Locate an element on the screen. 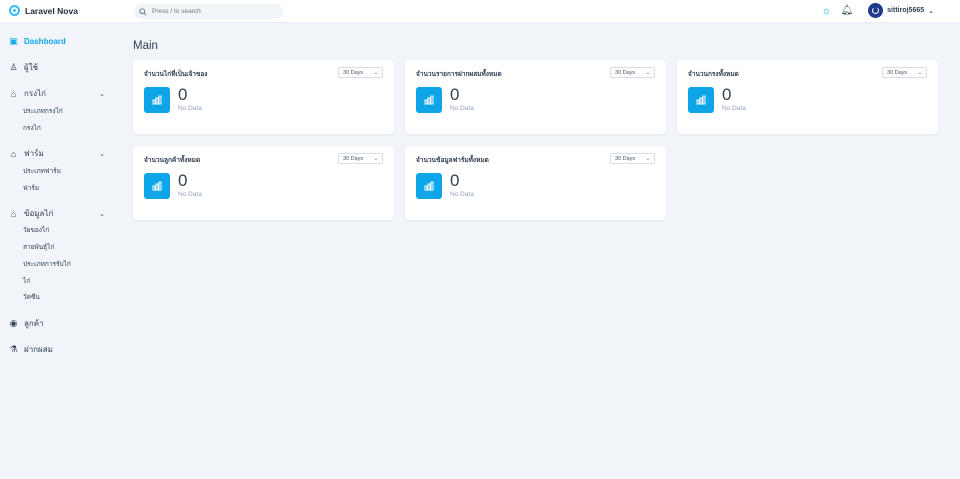 Image resolution: width=960 pixels, height=479 pixels. archive-icon: ⌂ is located at coordinates (13, 93).